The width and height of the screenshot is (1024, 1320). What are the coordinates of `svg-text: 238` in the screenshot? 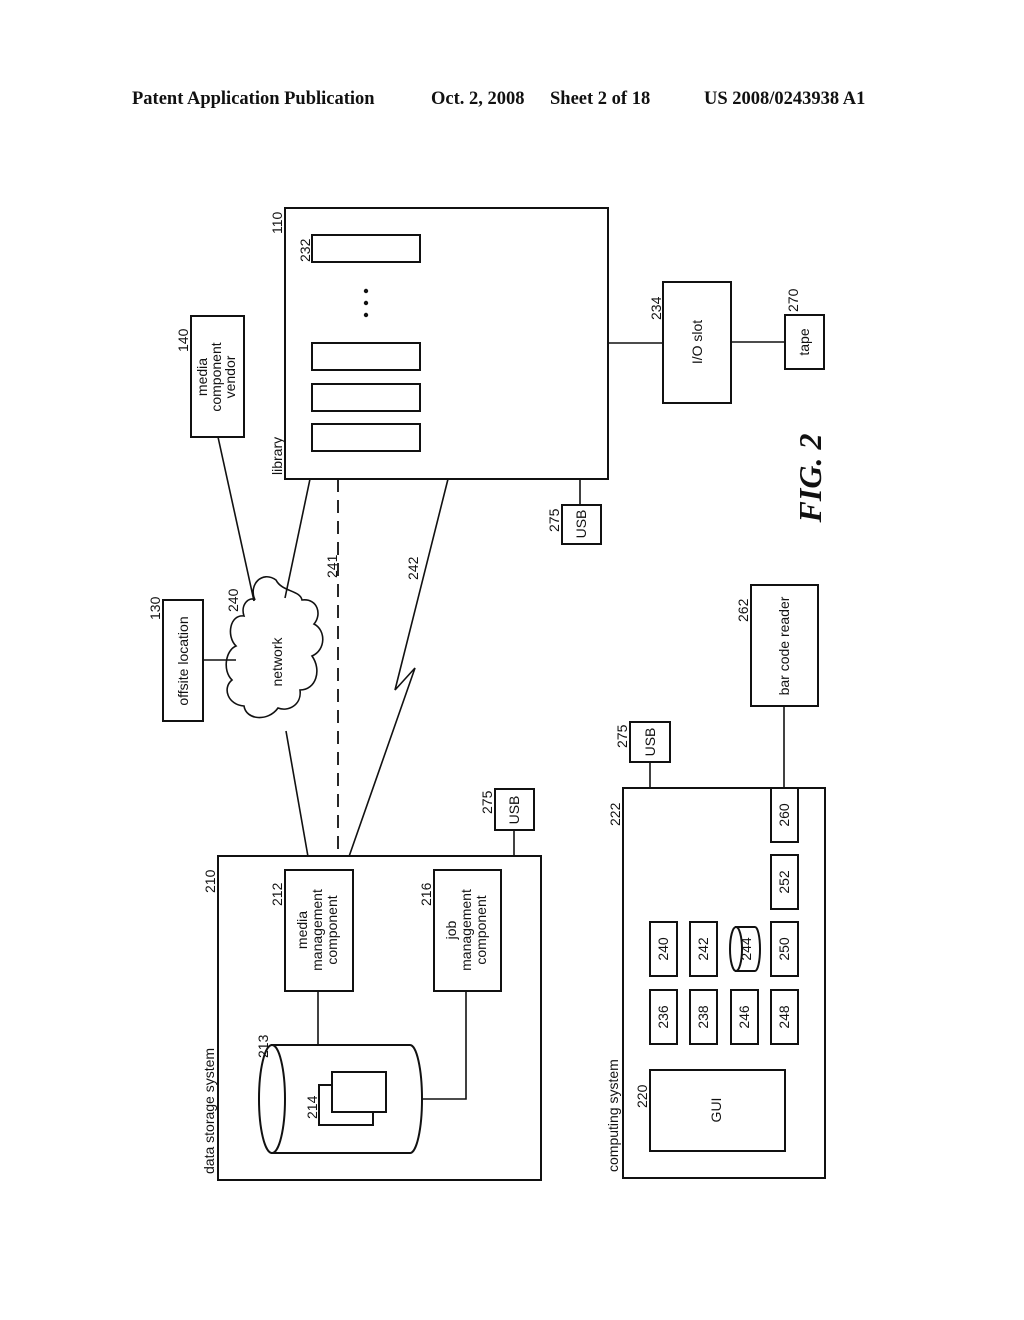 It's located at (703, 1017).